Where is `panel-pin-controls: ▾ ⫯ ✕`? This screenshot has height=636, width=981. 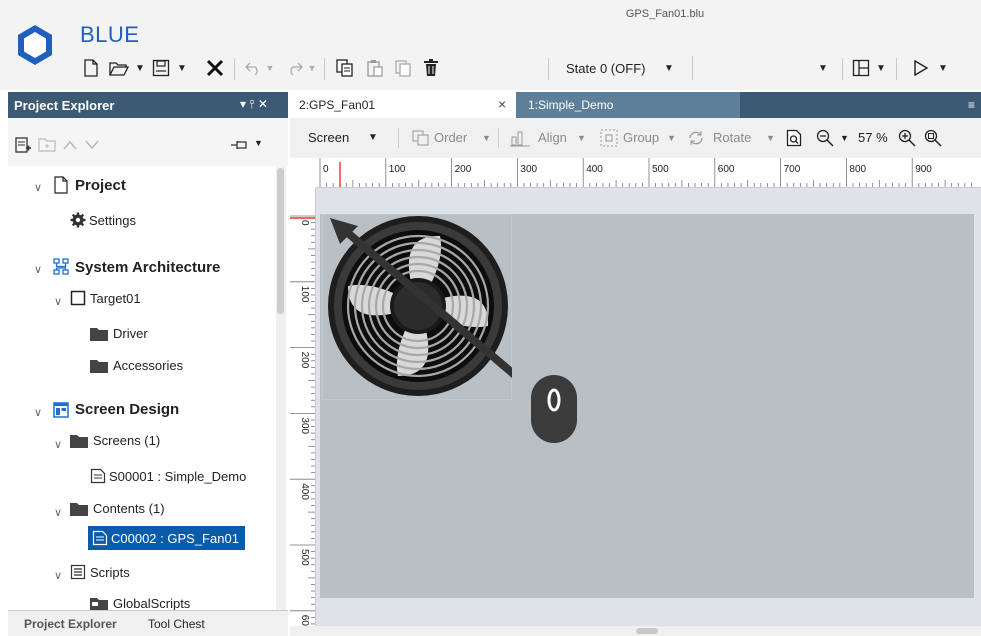 panel-pin-controls: ▾ ⫯ ✕ is located at coordinates (254, 104).